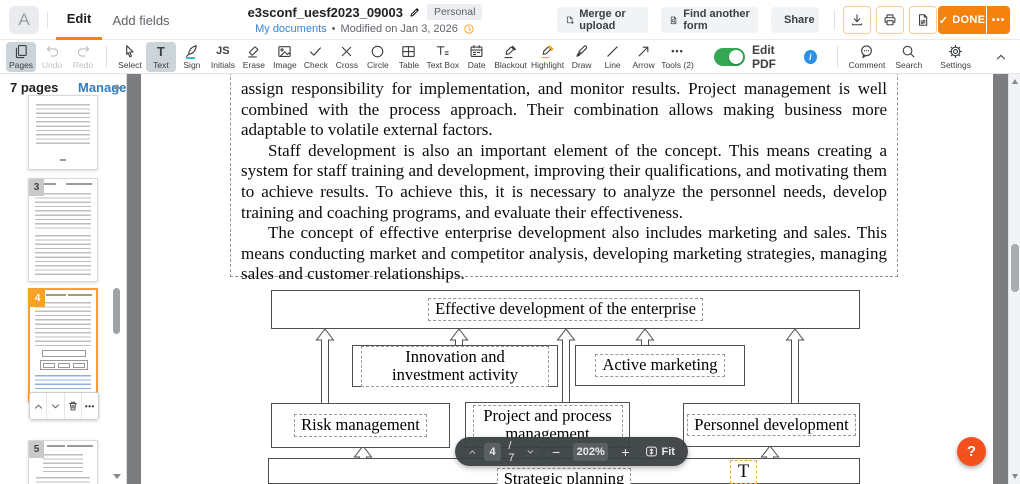 This screenshot has width=1020, height=484. I want to click on toolbar-item-cross: Cross, so click(347, 57).